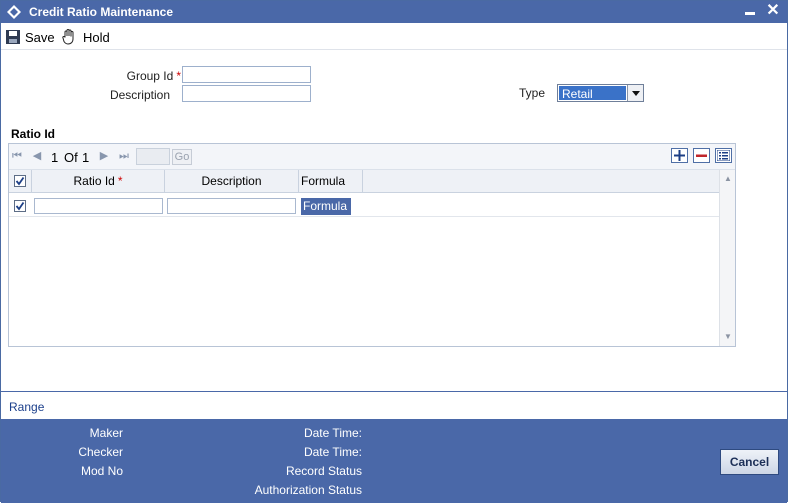  Describe the element at coordinates (394, 405) in the screenshot. I see `range-bar: Range` at that location.